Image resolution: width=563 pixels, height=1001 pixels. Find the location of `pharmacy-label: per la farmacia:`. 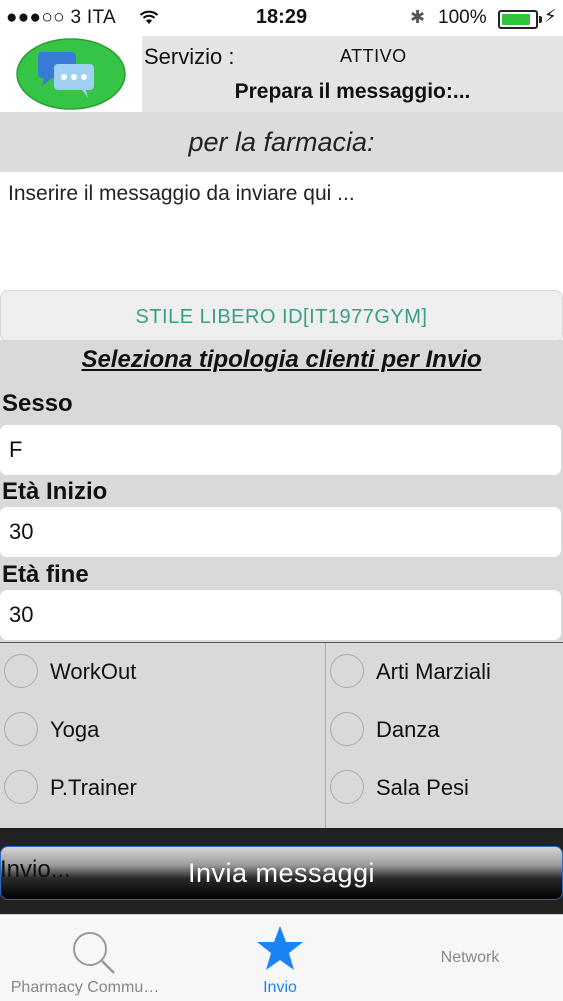

pharmacy-label: per la farmacia: is located at coordinates (281, 142).